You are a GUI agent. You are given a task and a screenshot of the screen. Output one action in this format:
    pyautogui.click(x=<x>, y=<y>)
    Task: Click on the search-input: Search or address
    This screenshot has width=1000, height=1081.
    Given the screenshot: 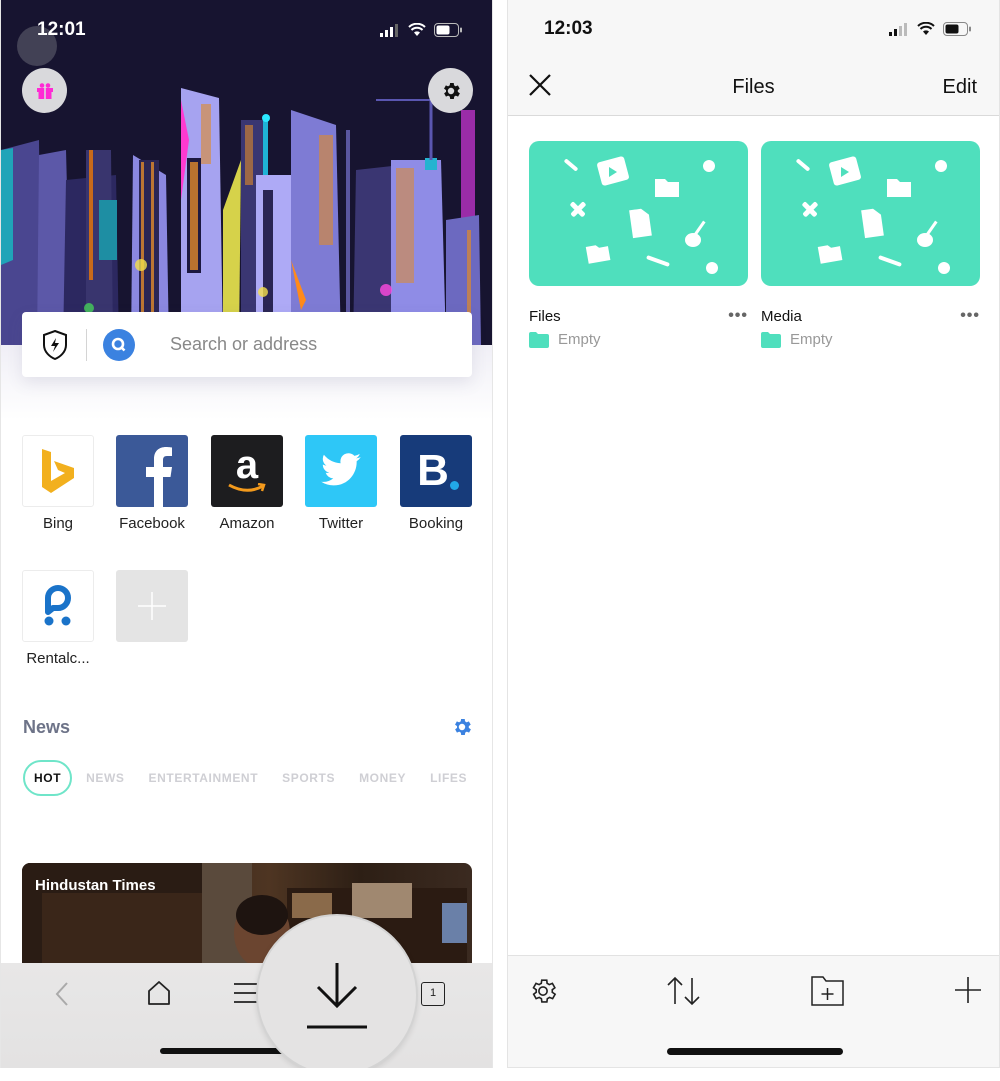 What is the action you would take?
    pyautogui.click(x=243, y=344)
    